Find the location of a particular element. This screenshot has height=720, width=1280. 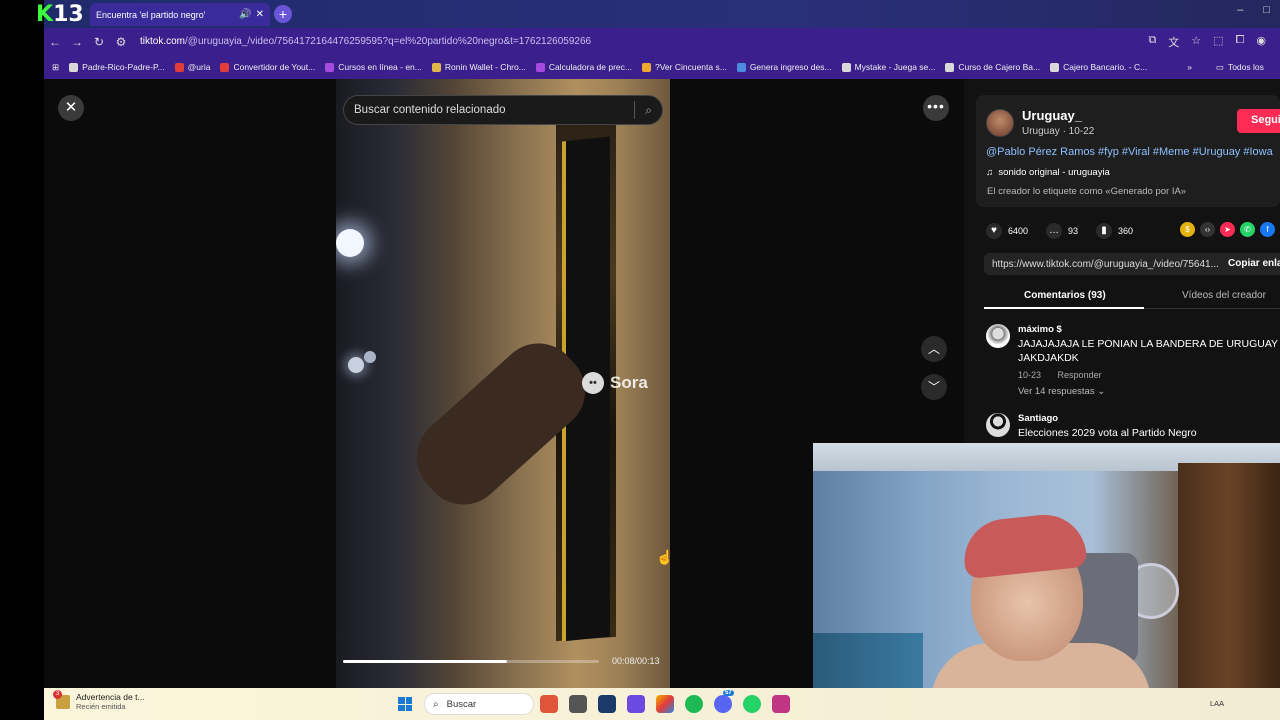

music-note-icon: ♫ is located at coordinates (992, 172).